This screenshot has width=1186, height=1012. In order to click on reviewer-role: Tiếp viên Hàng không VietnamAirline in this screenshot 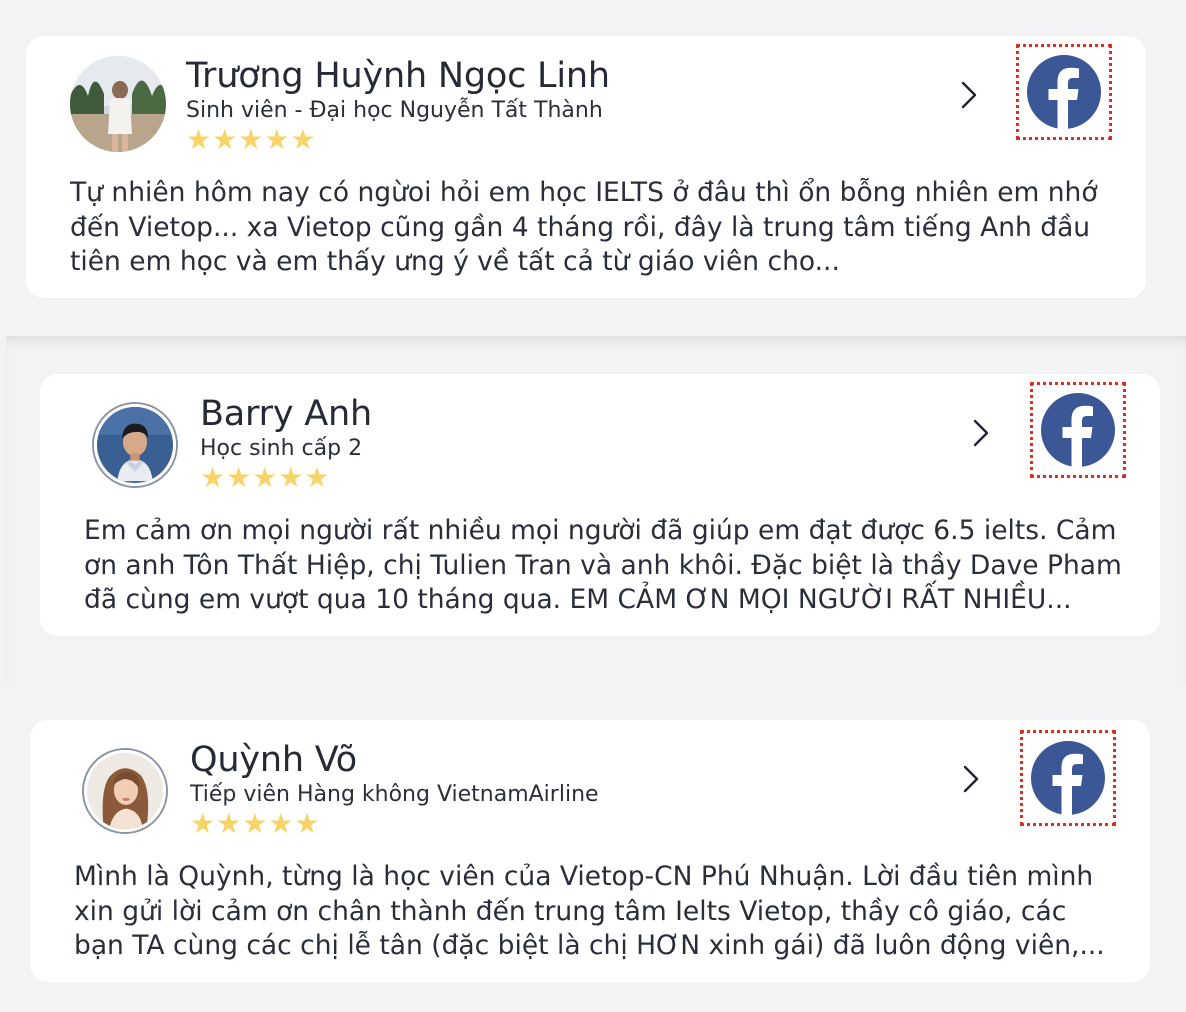, I will do `click(394, 794)`.